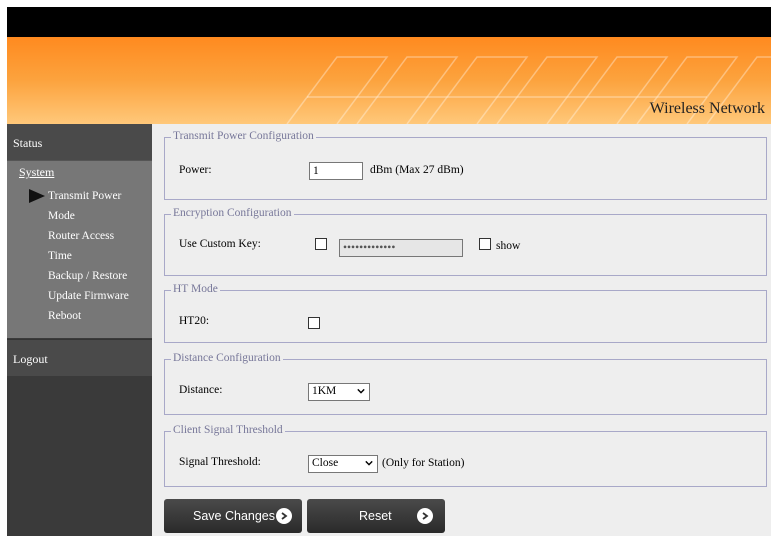  I want to click on ht20-checkbox, so click(314, 323).